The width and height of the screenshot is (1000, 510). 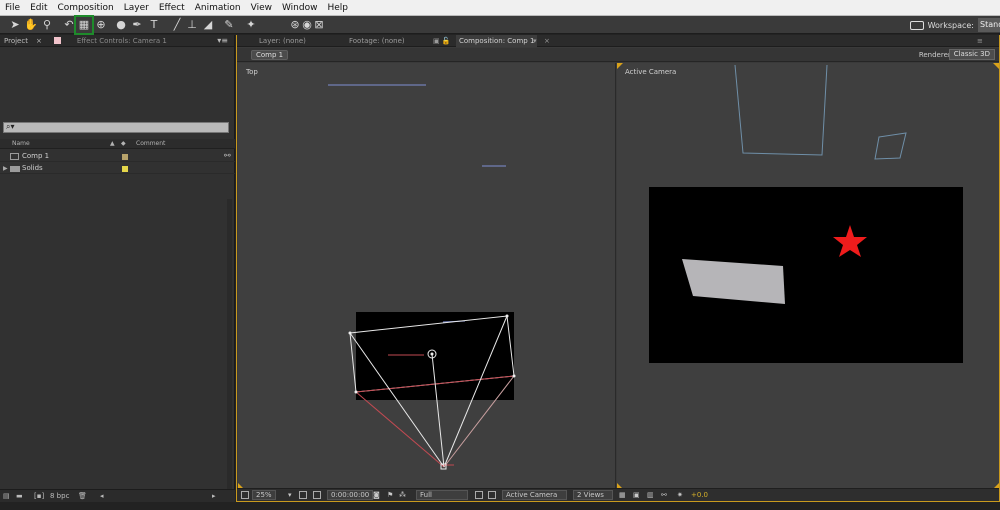 I want to click on expand-triangle-icon: ▶, so click(x=5, y=168).